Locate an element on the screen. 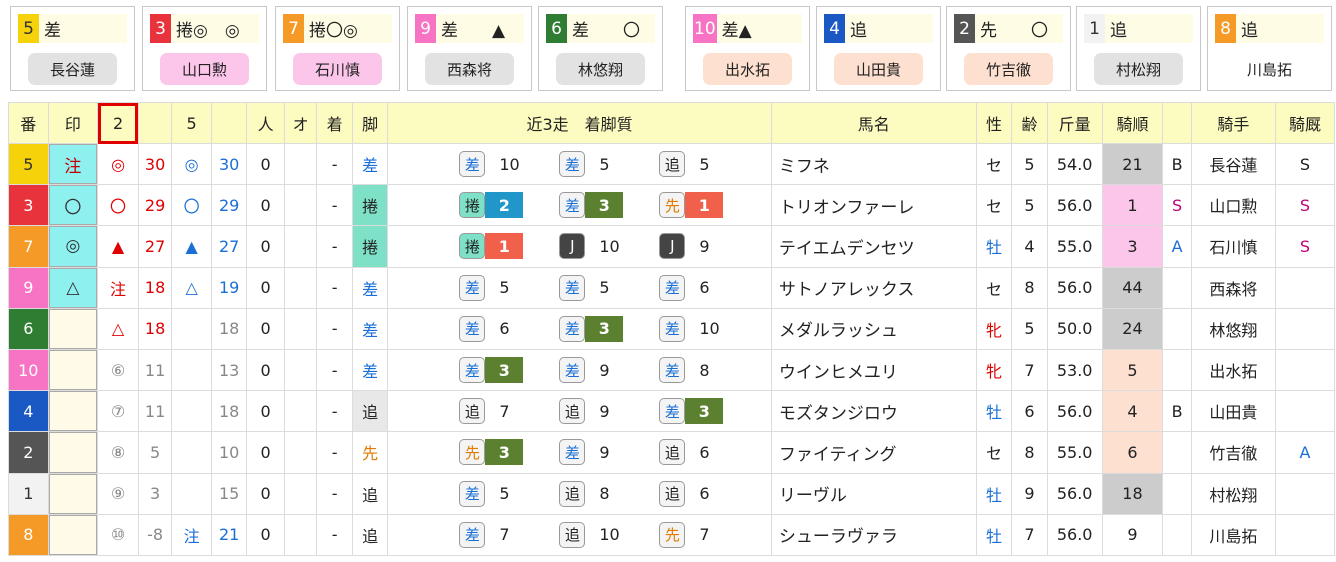 The width and height of the screenshot is (1336, 562). rank-flag is located at coordinates (1177, 534).